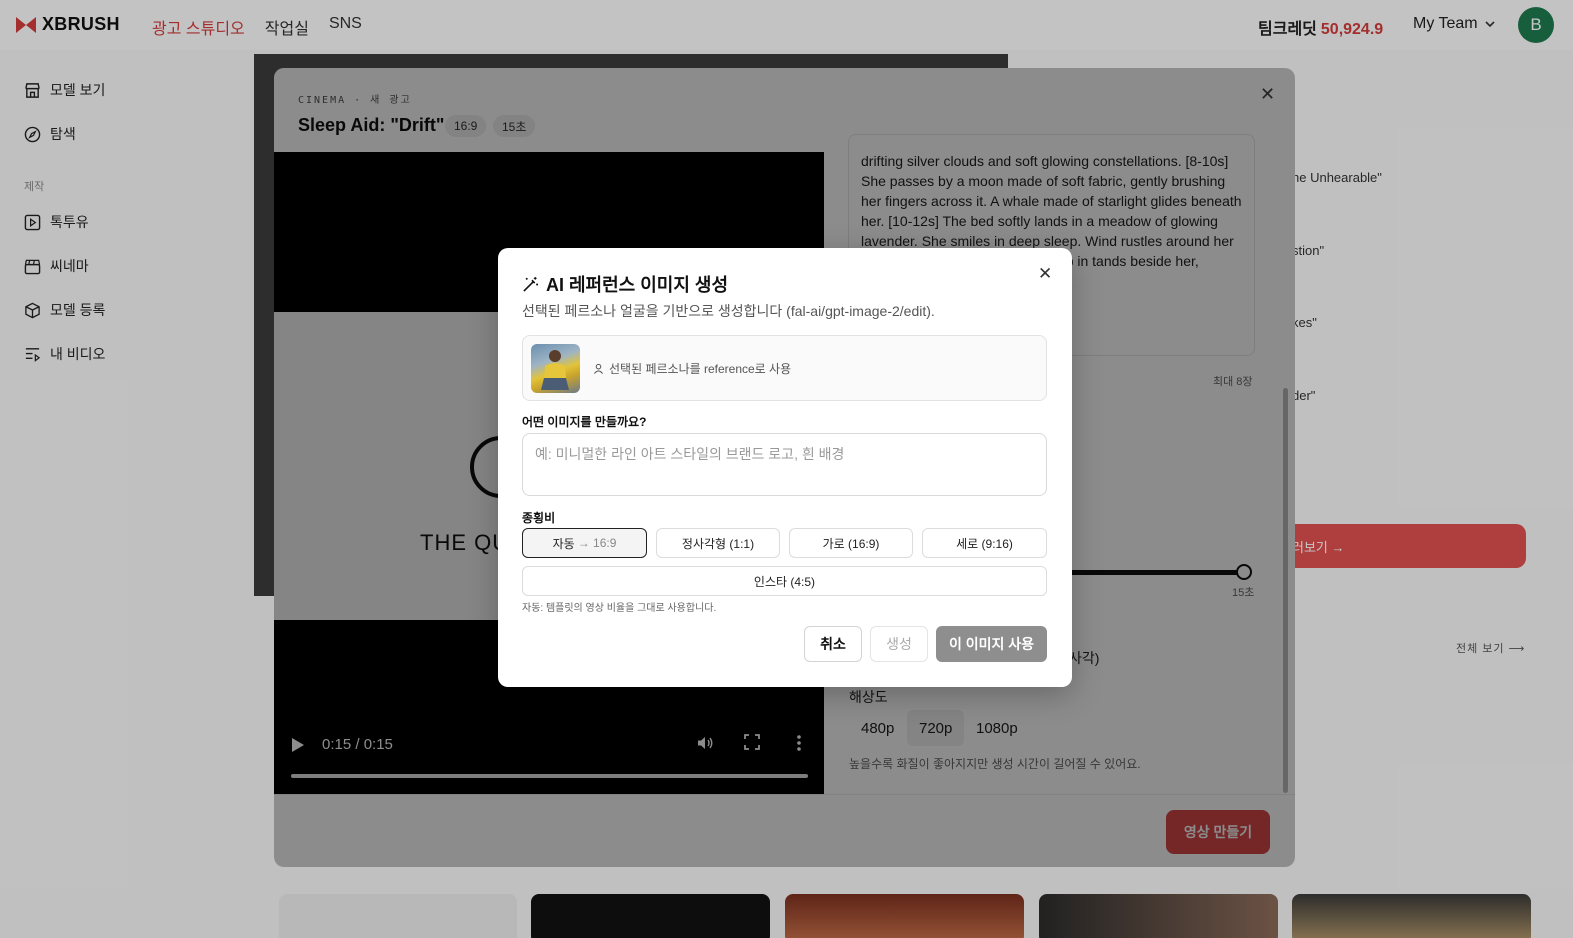 This screenshot has width=1573, height=938. I want to click on user-icon, so click(598, 368).